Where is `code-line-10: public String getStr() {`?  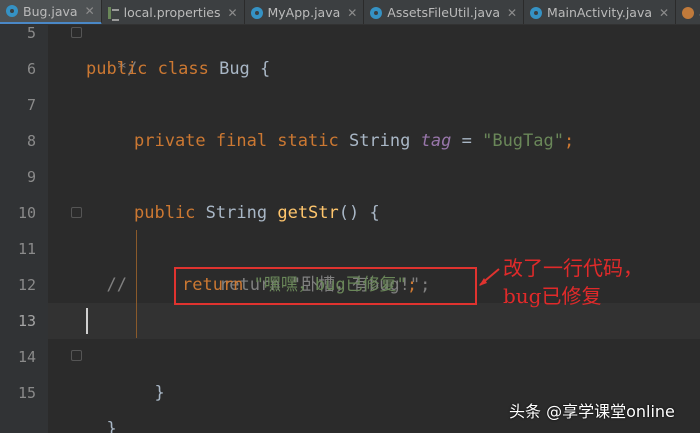 code-line-10: public String getStr() { is located at coordinates (257, 213).